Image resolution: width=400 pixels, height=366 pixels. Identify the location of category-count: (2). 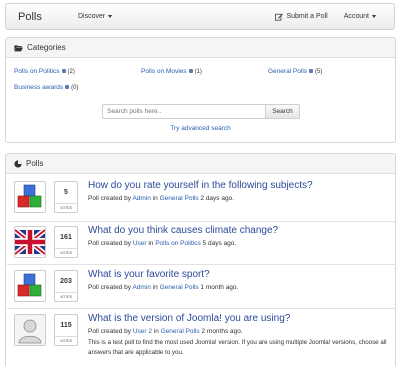
(71, 71).